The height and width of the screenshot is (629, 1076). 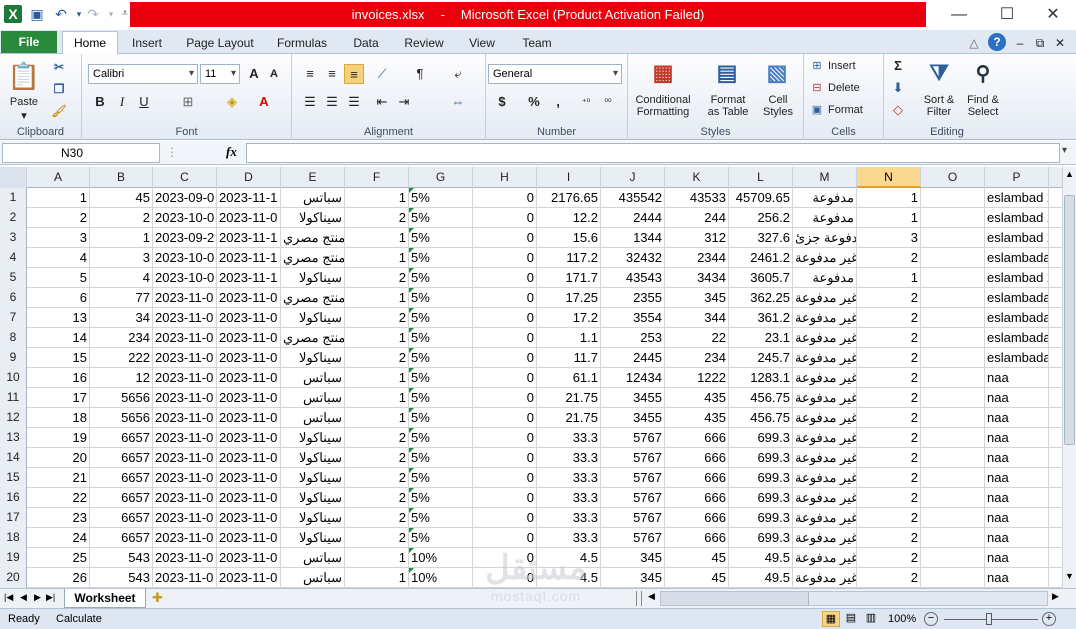 What do you see at coordinates (939, 100) in the screenshot?
I see `sort-filter-button: Sort &` at bounding box center [939, 100].